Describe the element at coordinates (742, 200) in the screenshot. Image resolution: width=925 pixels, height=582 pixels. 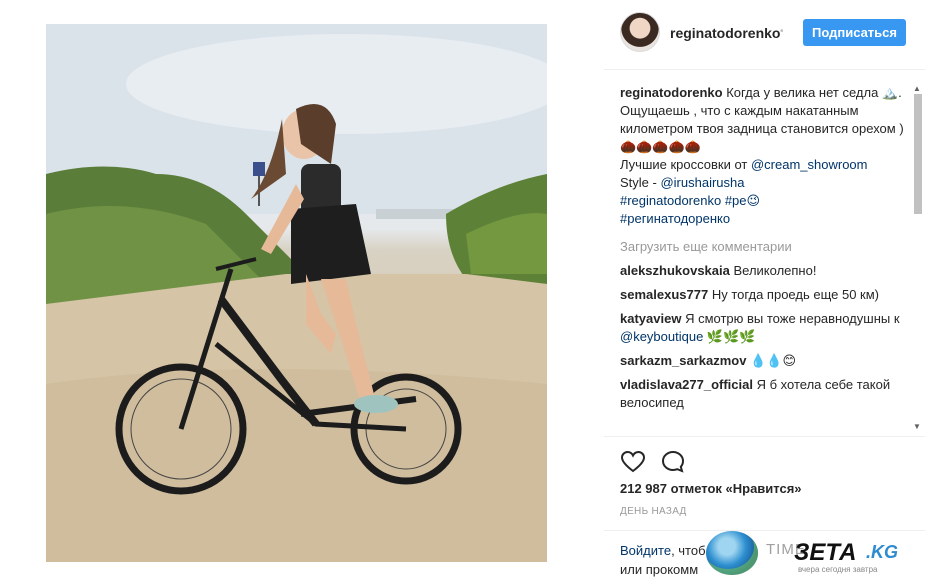
I see `hashtag-re: #ре😉` at that location.